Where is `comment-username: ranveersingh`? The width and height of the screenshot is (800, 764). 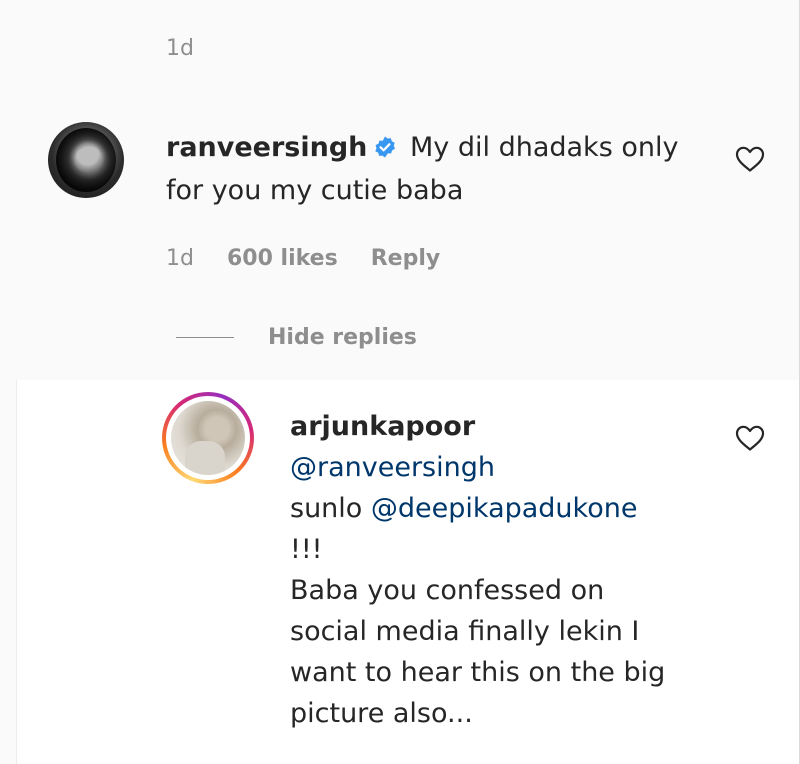 comment-username: ranveersingh is located at coordinates (266, 147).